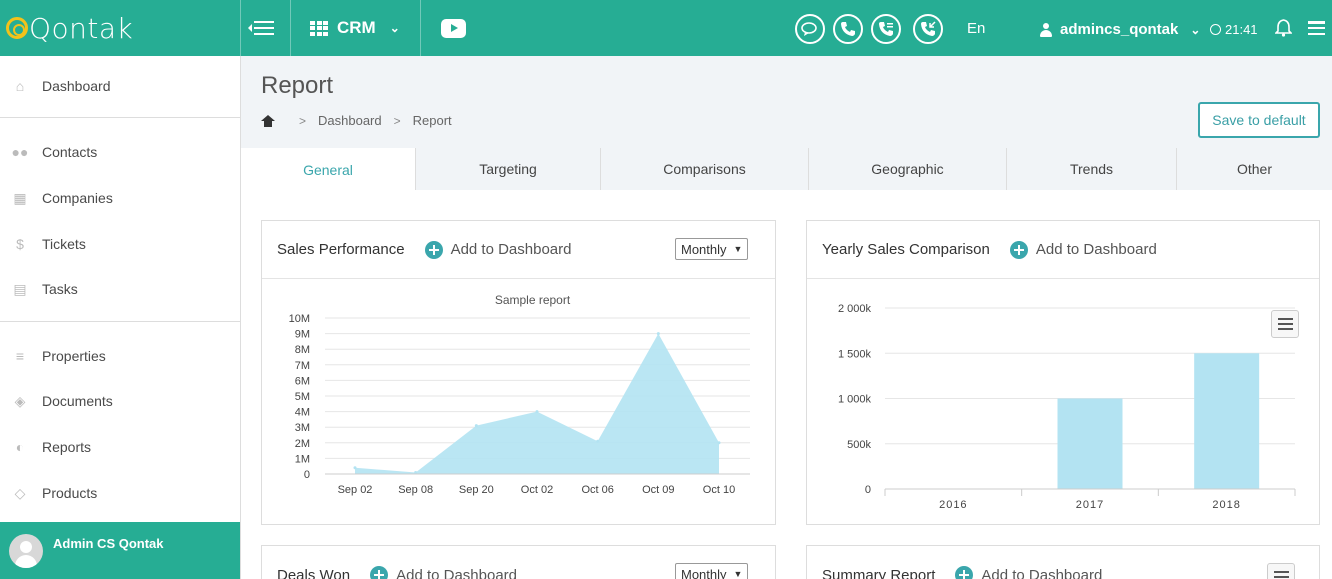 This screenshot has width=1332, height=579. What do you see at coordinates (350, 120) in the screenshot?
I see `breadcrumb-dashboard: Dashboard` at bounding box center [350, 120].